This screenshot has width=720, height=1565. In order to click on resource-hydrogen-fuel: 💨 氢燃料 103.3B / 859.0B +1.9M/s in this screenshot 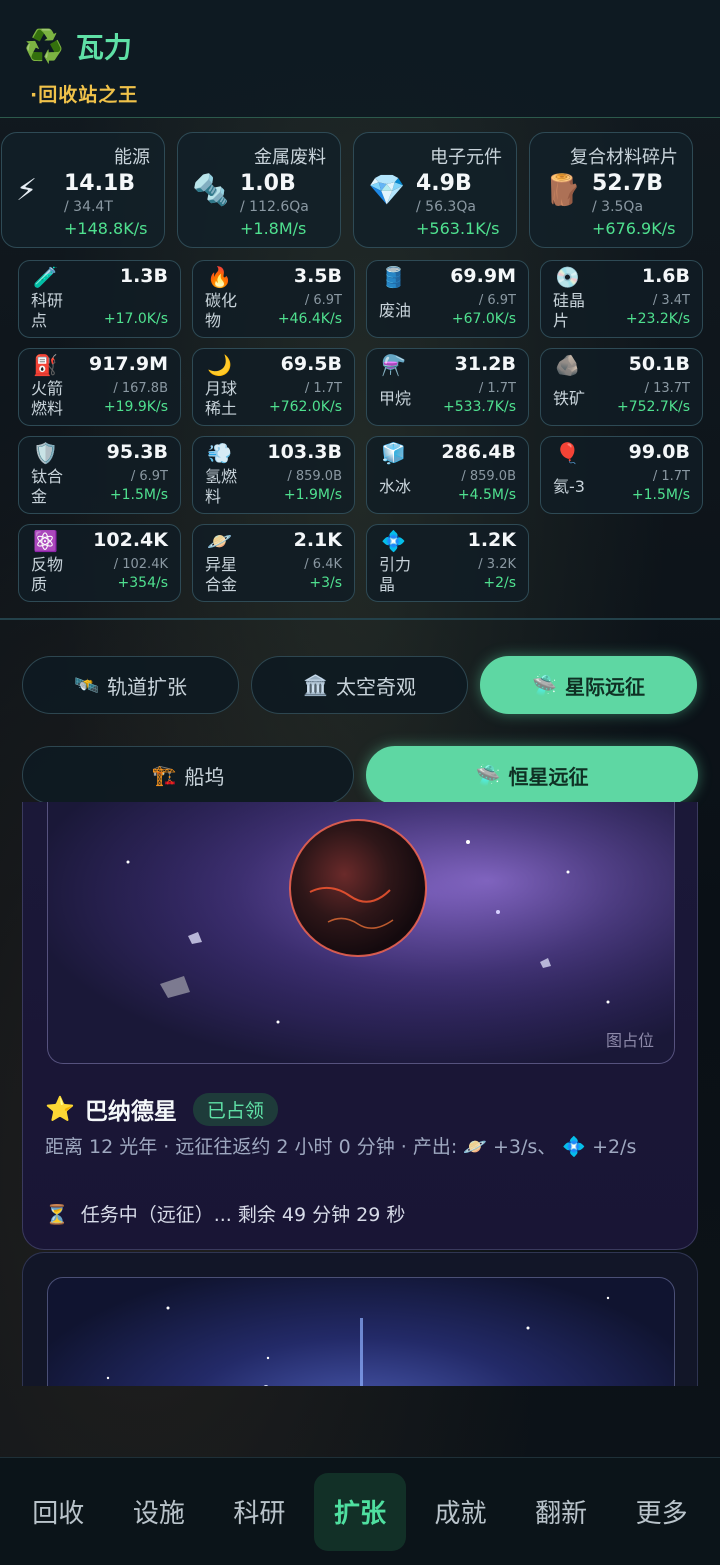, I will do `click(273, 475)`.